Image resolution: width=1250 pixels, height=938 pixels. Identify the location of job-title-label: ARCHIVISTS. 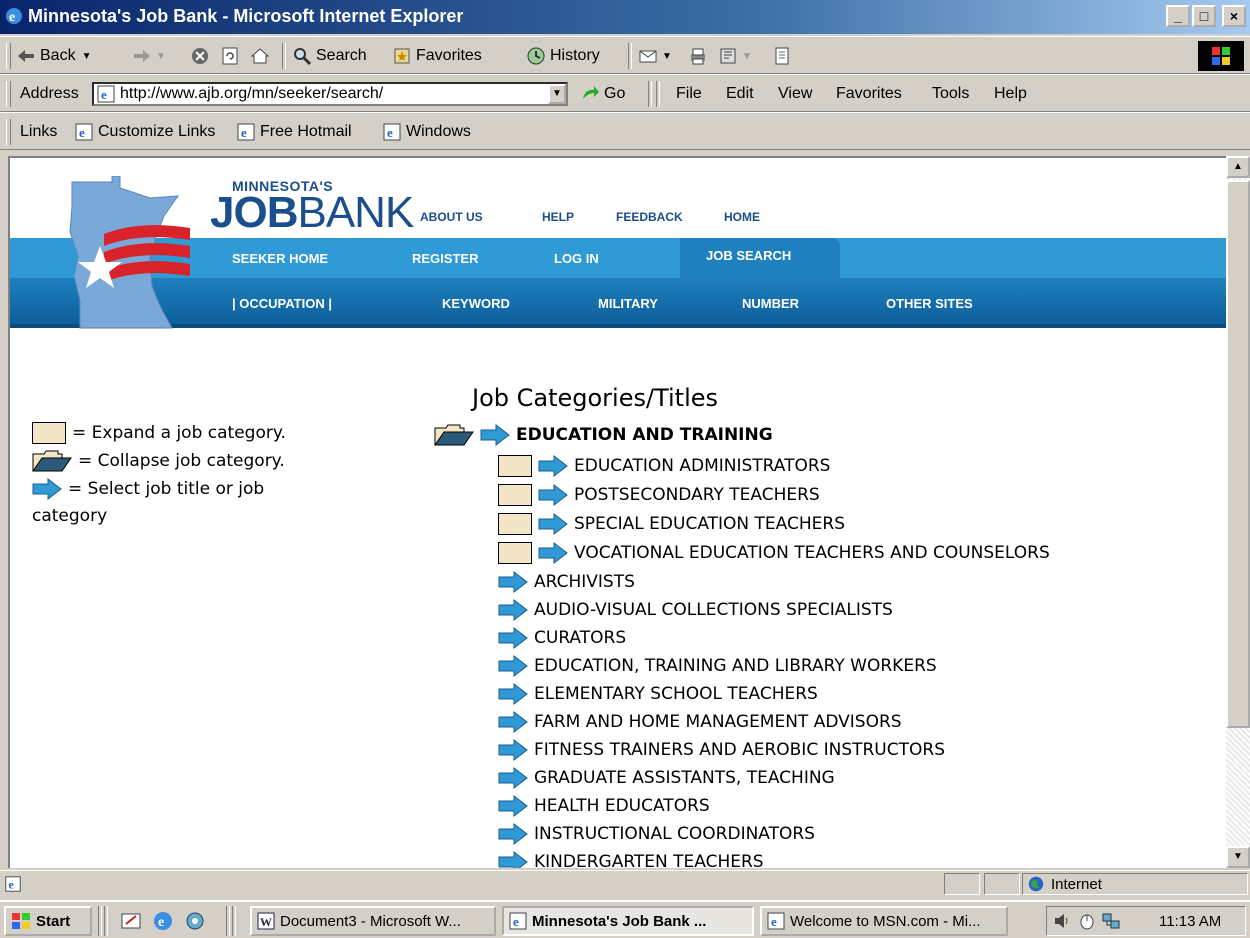
(584, 582).